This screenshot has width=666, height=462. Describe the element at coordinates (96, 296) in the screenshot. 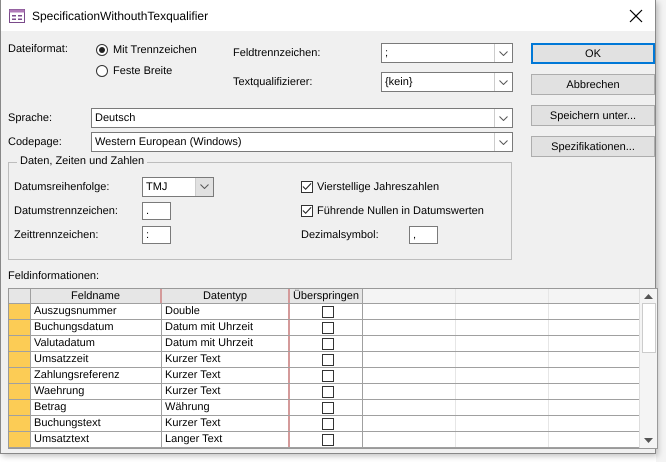

I see `column-header: Feldname` at that location.